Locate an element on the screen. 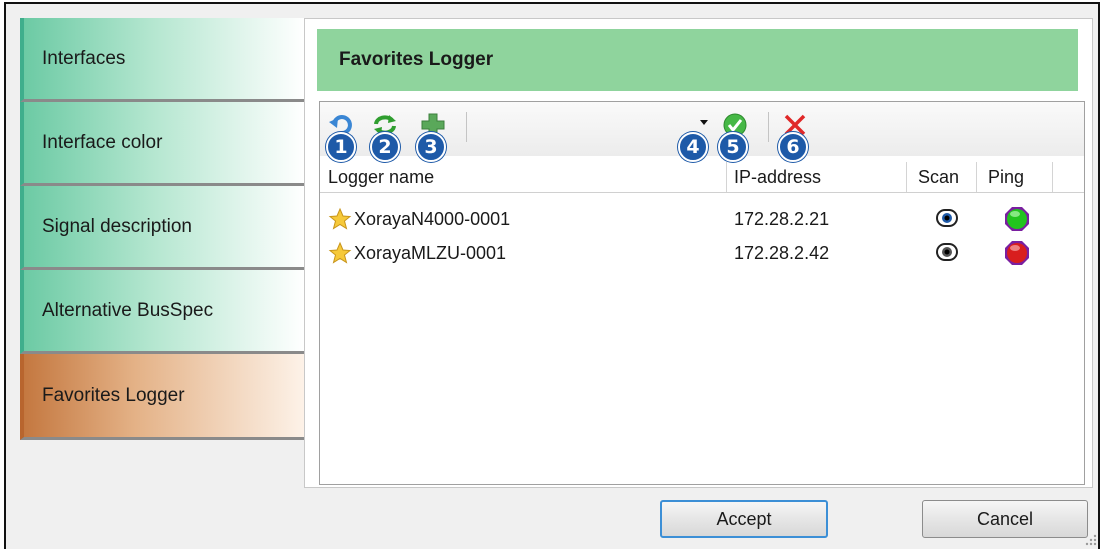 The width and height of the screenshot is (1104, 551). column-header-ping: Ping is located at coordinates (1006, 177).